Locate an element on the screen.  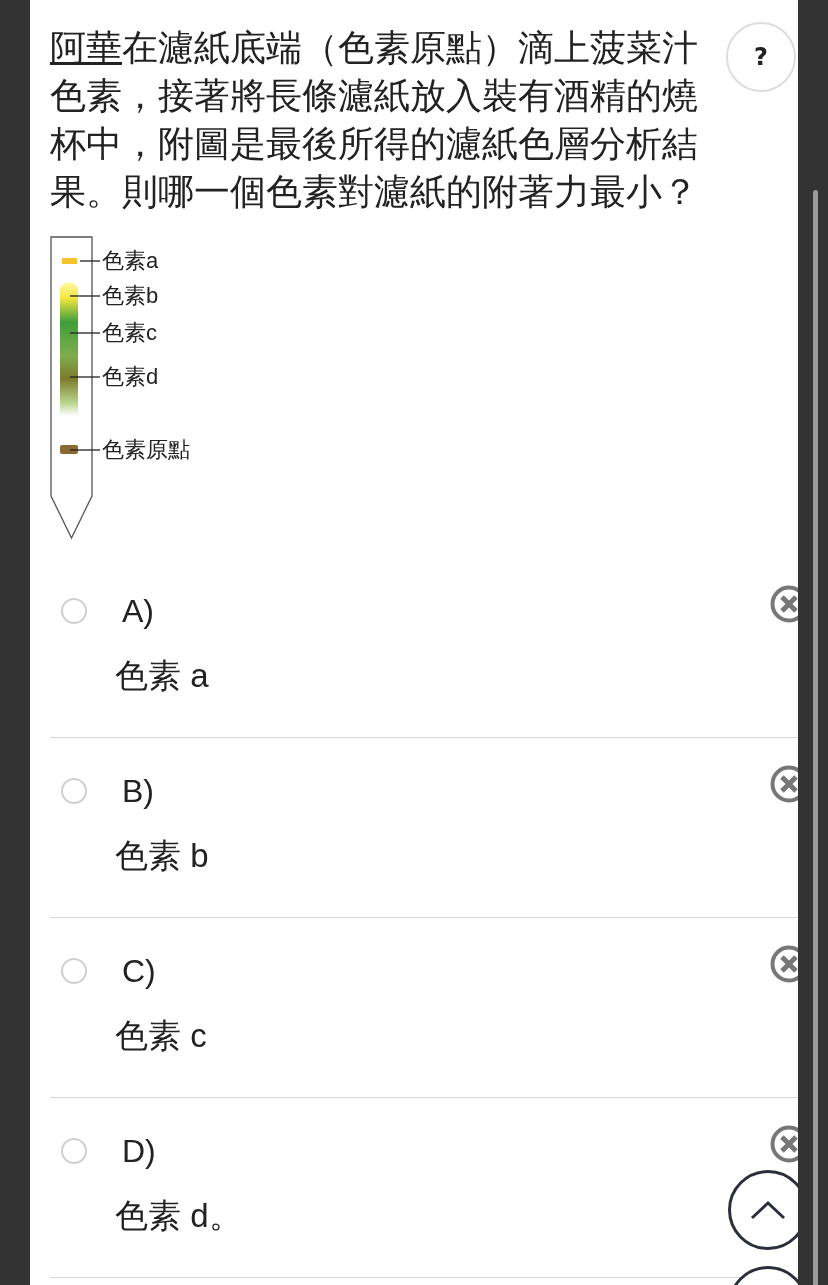
option-letter: B) is located at coordinates (138, 791).